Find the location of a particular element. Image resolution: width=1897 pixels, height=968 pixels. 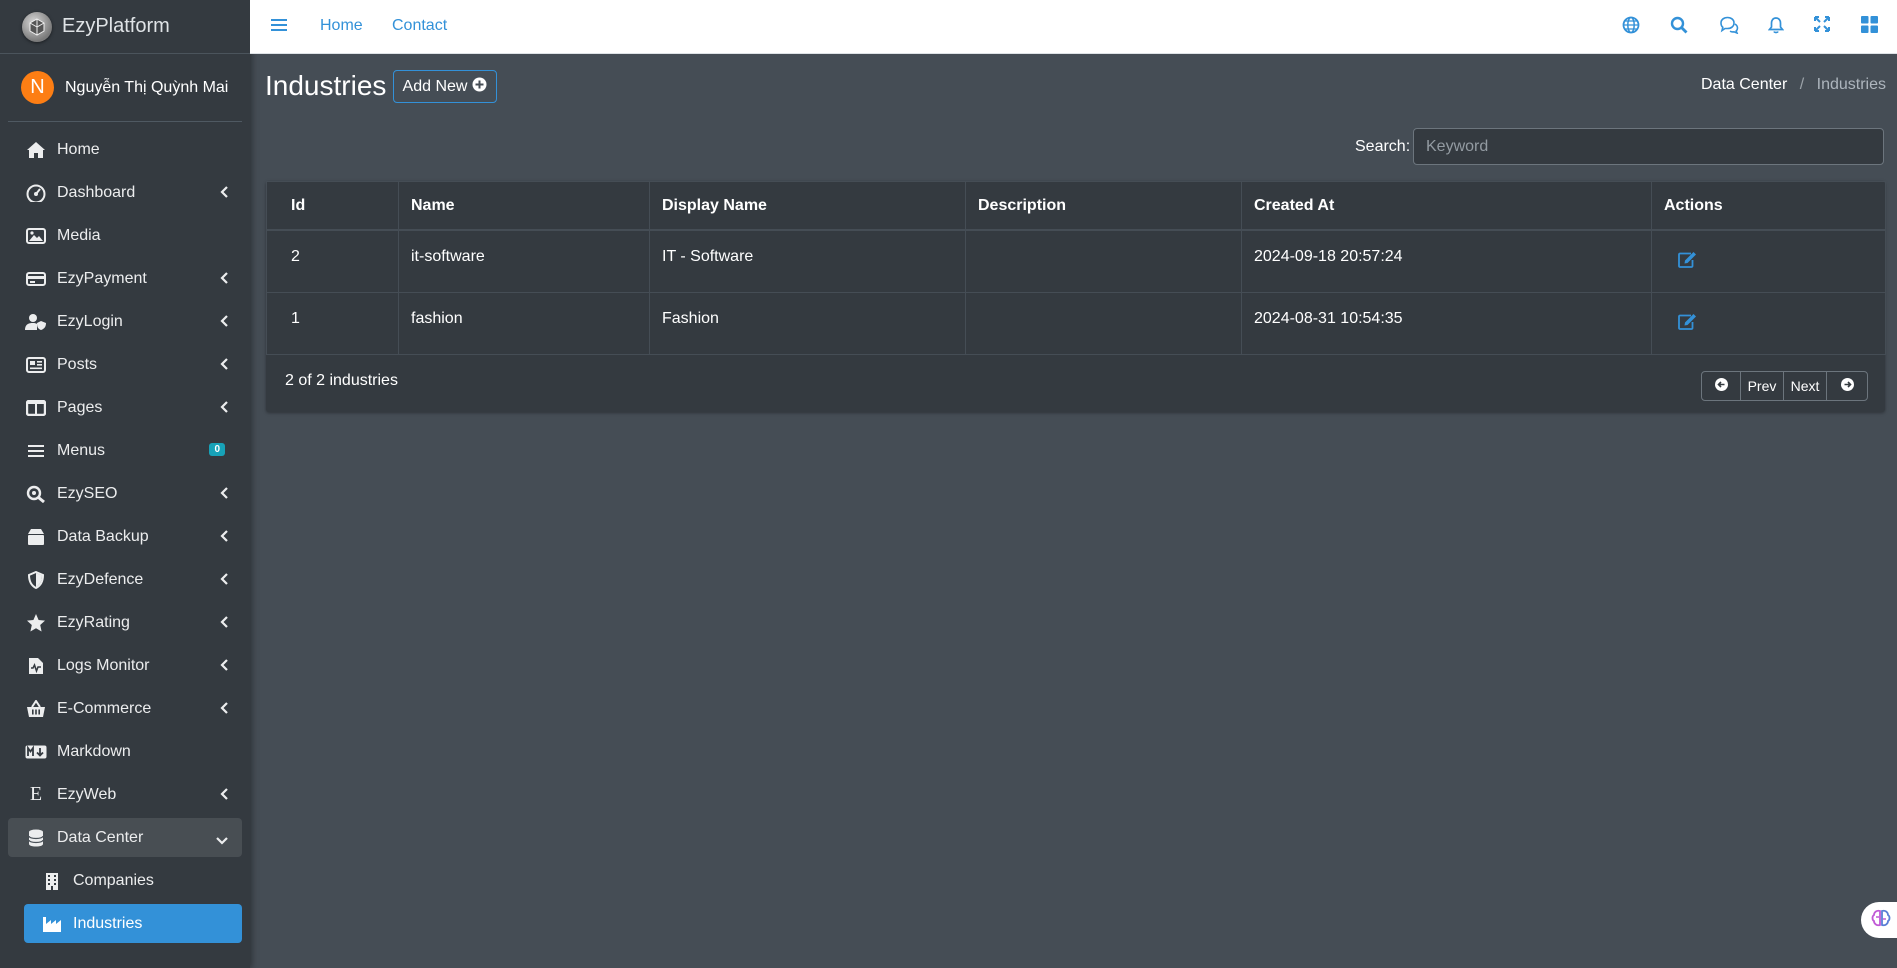

sidebar-item-label: Posts is located at coordinates (77, 364).